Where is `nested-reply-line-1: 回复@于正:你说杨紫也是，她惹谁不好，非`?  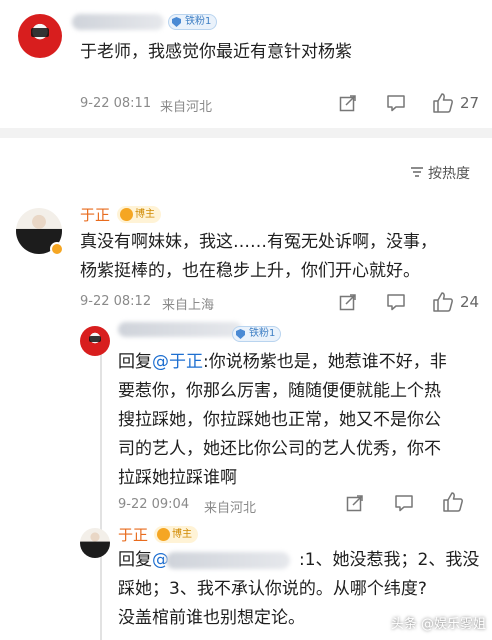 nested-reply-line-1: 回复@于正:你说杨紫也是，她惹谁不好，非 is located at coordinates (282, 362).